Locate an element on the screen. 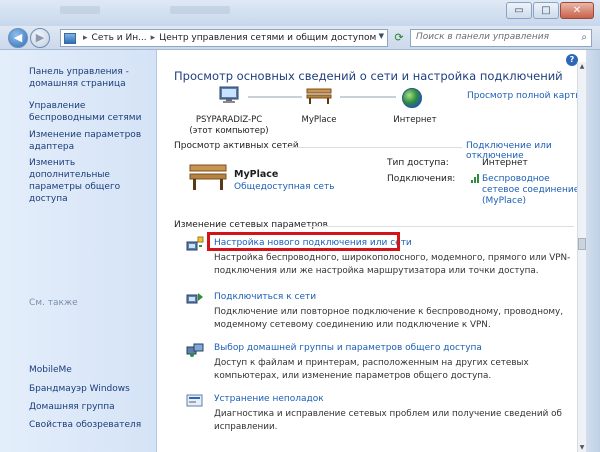 The height and width of the screenshot is (452, 600). control-panel-icon is located at coordinates (70, 38).